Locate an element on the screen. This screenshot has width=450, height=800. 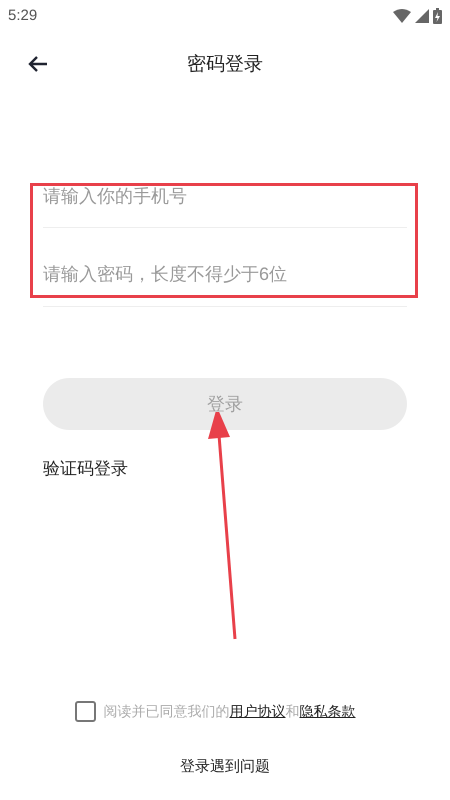
user-agreement-link: 用户协议 is located at coordinates (258, 710).